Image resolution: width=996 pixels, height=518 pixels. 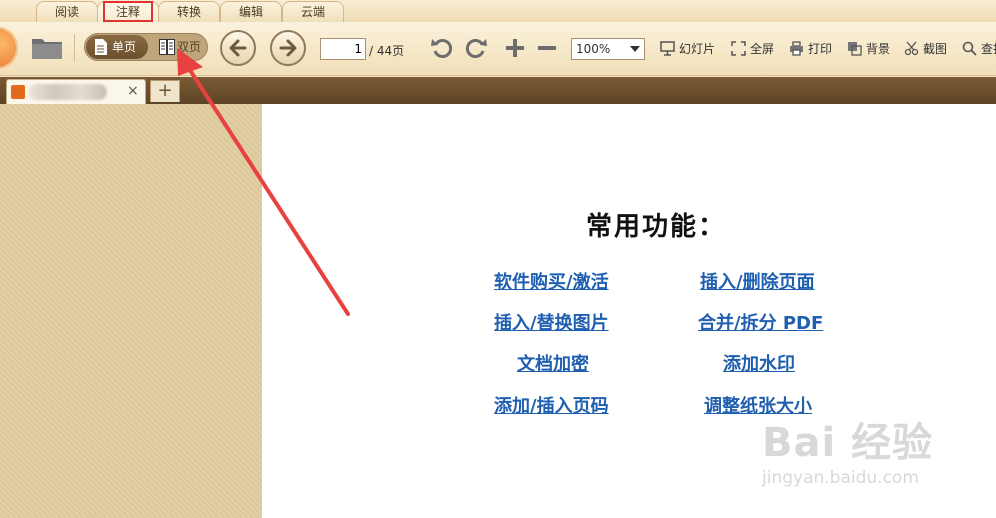 I want to click on link-insert-delete-page: 插入/删除页面, so click(x=757, y=281).